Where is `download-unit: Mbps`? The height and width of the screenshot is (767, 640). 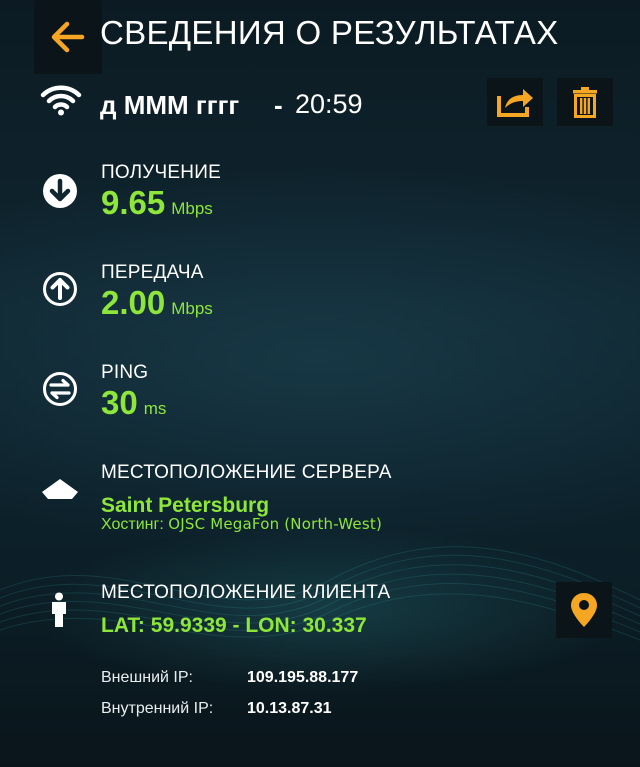 download-unit: Mbps is located at coordinates (192, 208).